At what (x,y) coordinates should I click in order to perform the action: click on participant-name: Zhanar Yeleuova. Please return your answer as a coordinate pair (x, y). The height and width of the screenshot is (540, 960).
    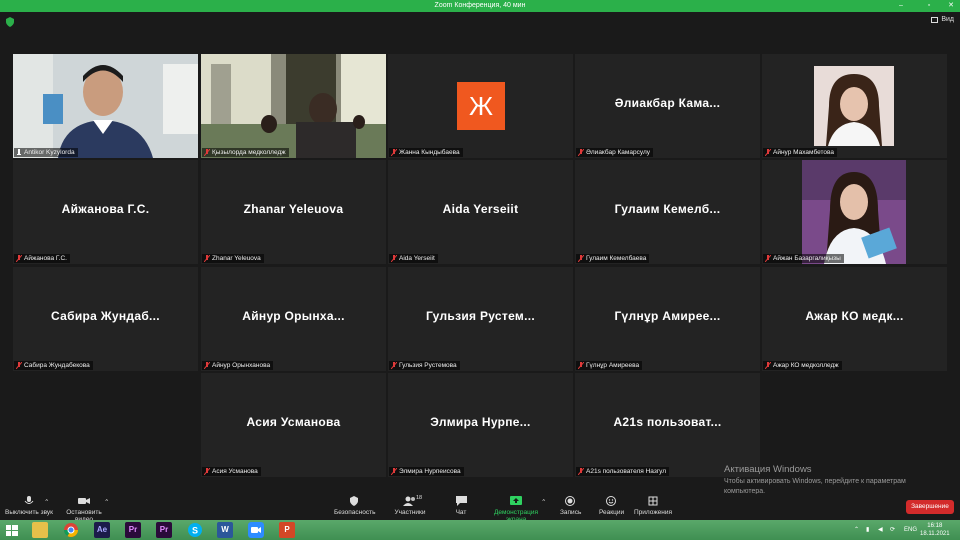
    Looking at the image, I should click on (233, 258).